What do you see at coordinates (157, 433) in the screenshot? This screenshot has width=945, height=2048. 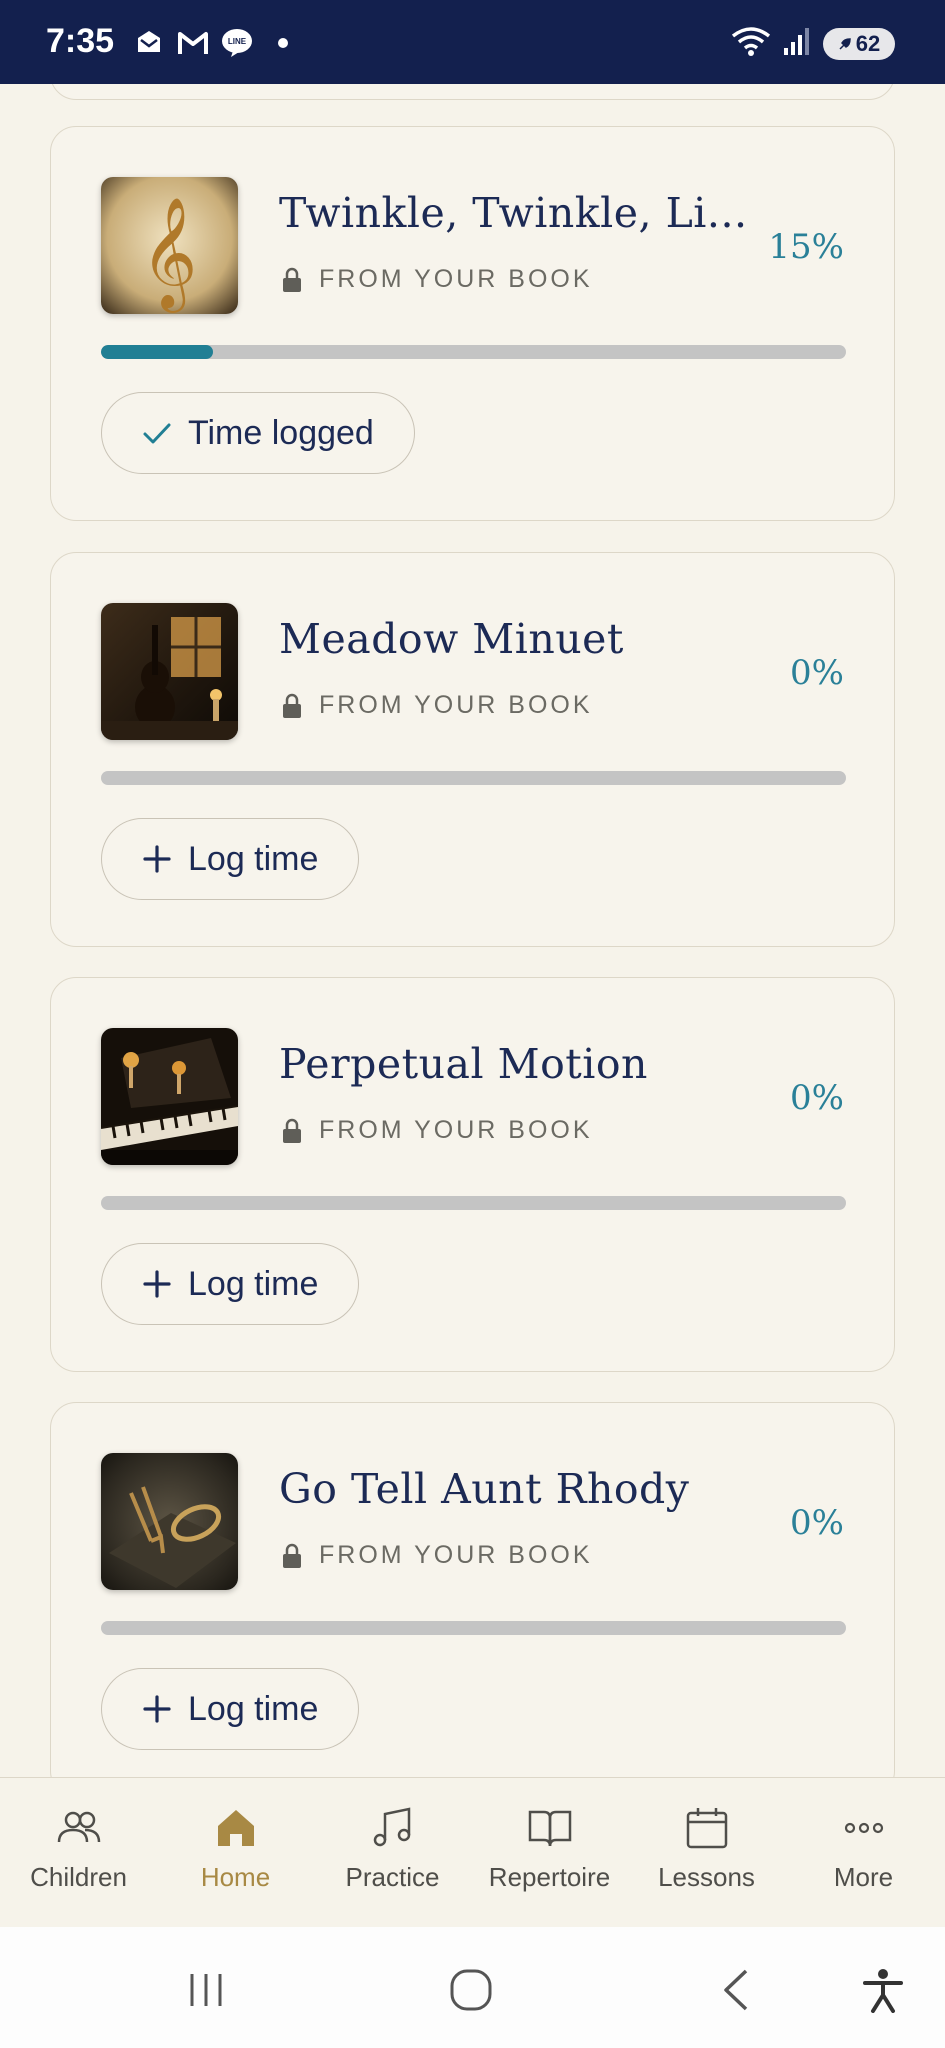 I see `check-icon` at bounding box center [157, 433].